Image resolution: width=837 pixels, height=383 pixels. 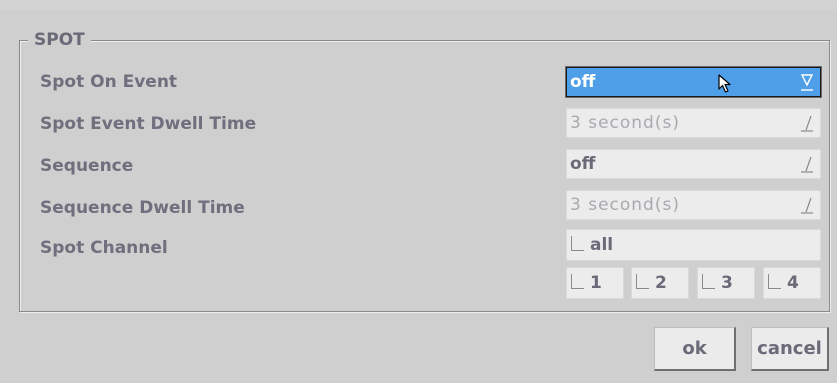 I want to click on channel-all-label: all, so click(x=602, y=245).